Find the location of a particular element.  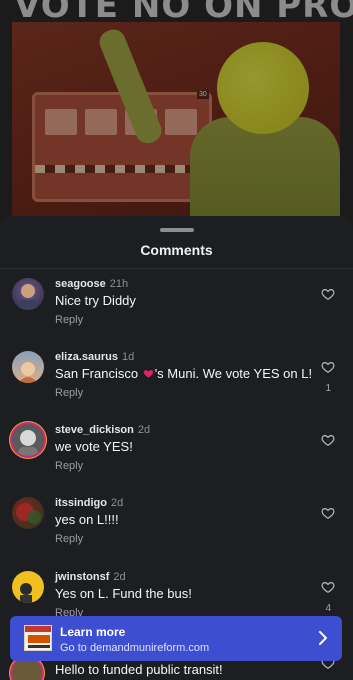

banner-title: Learn more is located at coordinates (93, 632).